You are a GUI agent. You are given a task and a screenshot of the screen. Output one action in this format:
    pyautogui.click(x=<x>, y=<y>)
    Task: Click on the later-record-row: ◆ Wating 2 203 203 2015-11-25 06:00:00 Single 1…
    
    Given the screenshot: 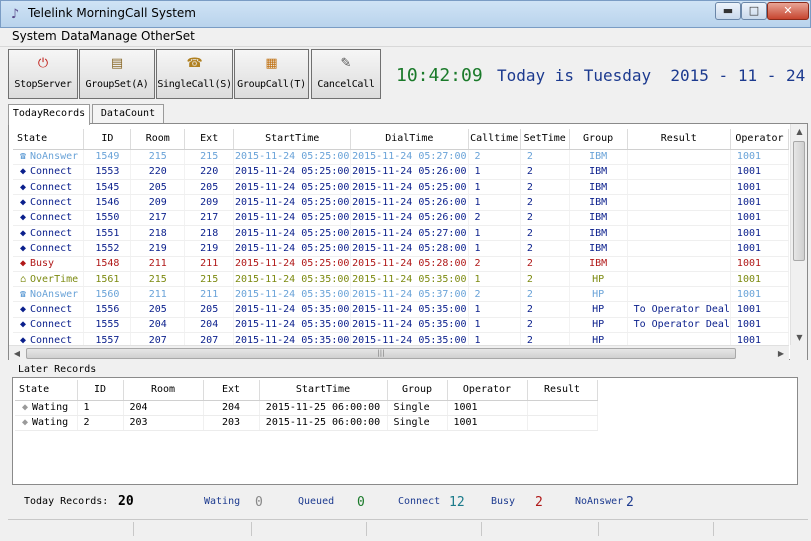 What is the action you would take?
    pyautogui.click(x=306, y=423)
    